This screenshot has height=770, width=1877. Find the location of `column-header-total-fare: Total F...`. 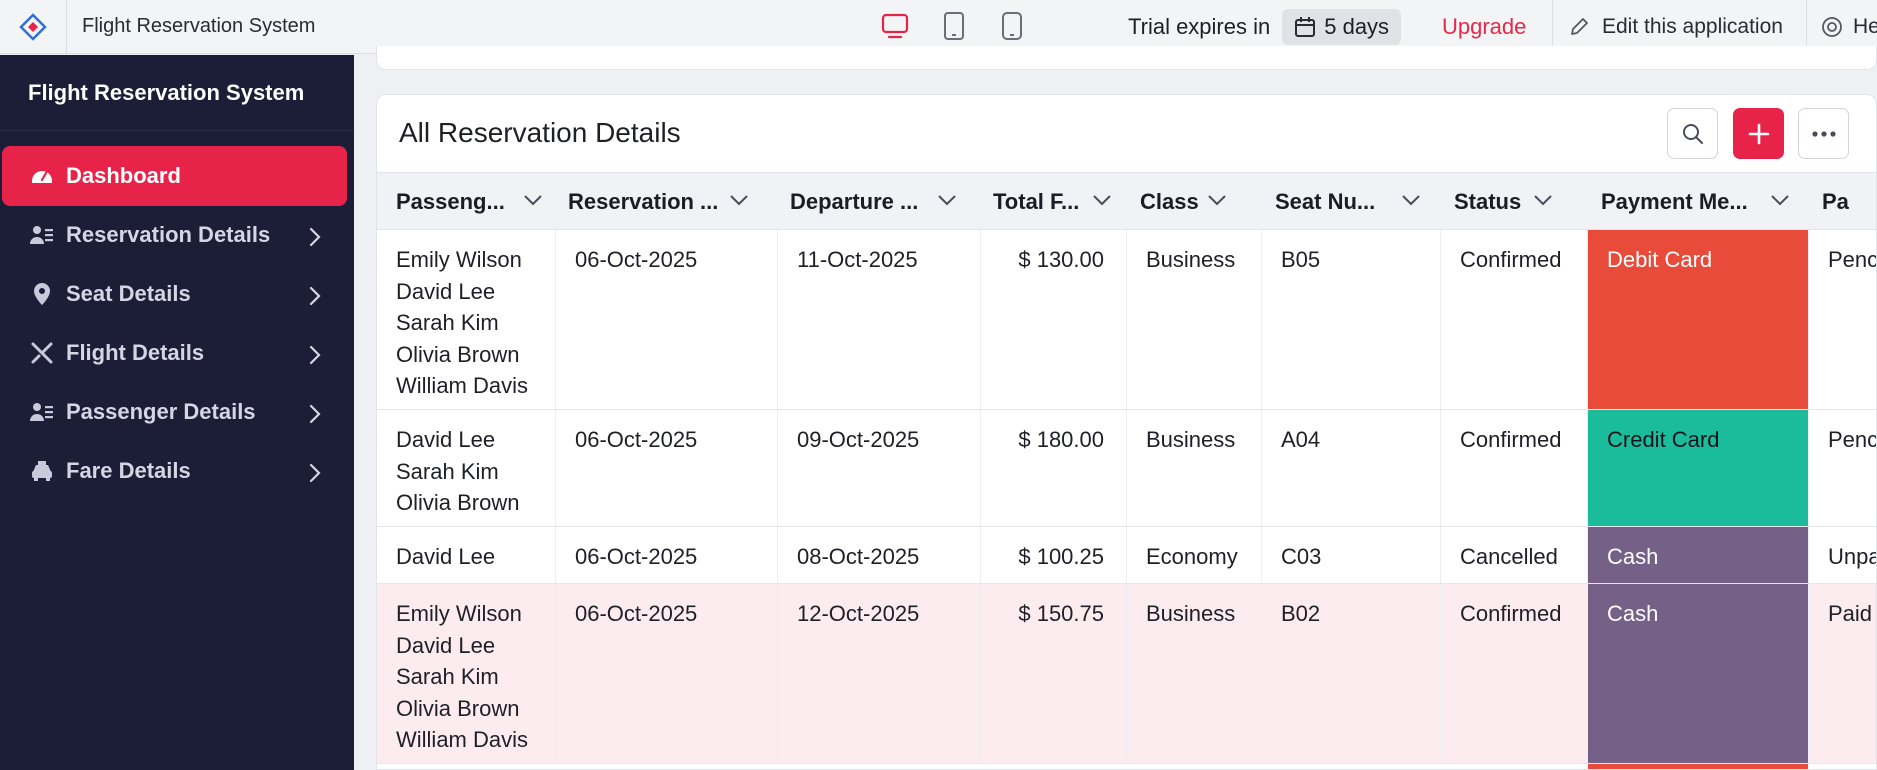

column-header-total-fare: Total F... is located at coordinates (1047, 201).